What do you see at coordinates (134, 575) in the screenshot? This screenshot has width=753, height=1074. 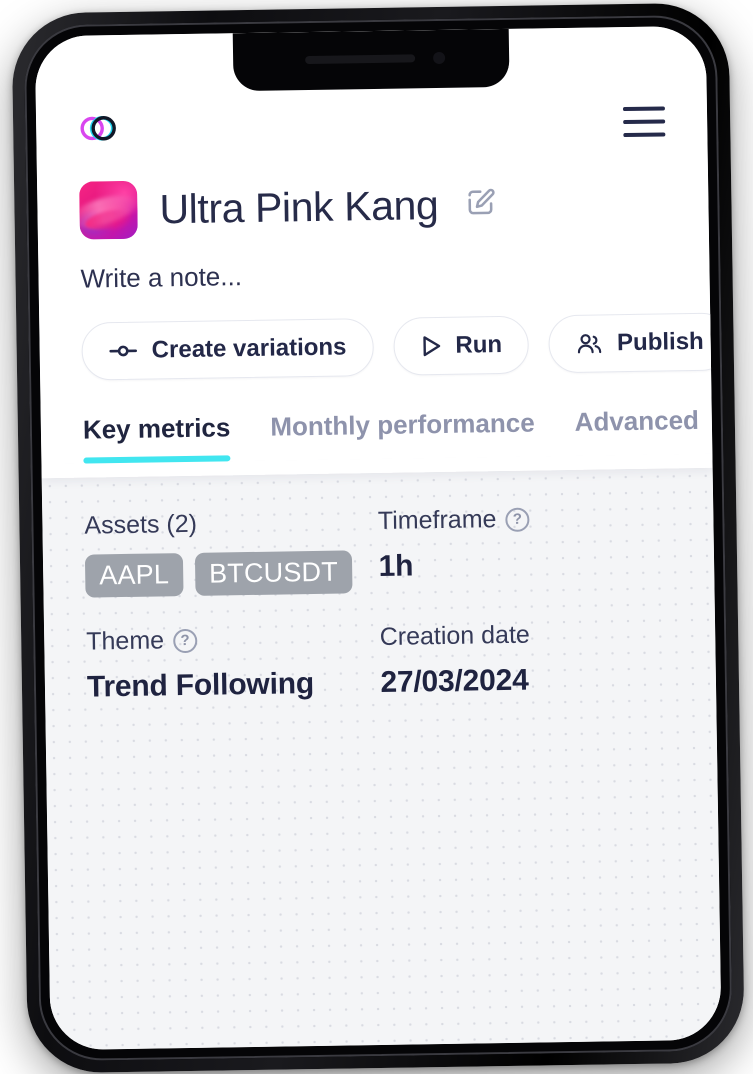 I see `asset-tag: AAPL` at bounding box center [134, 575].